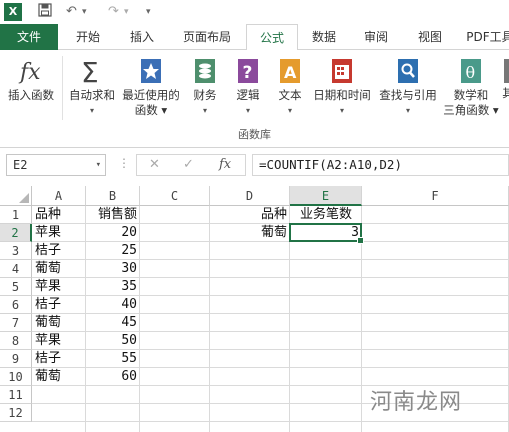  I want to click on tab-data: 数据, so click(324, 37).